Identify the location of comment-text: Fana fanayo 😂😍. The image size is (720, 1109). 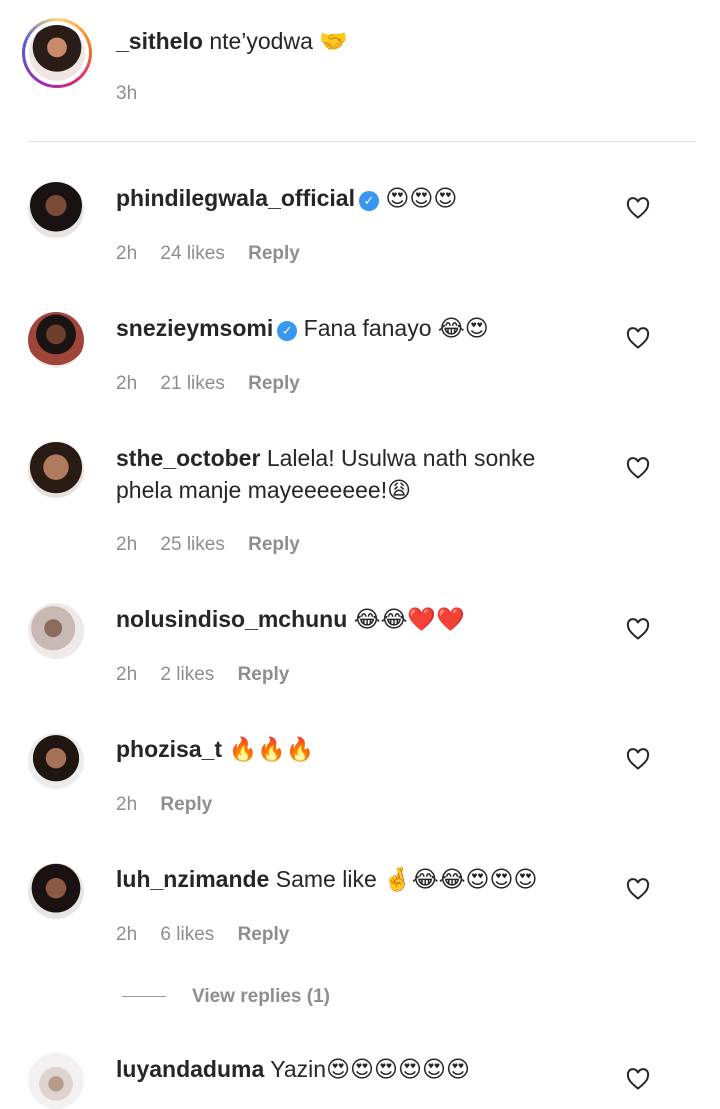
(396, 328).